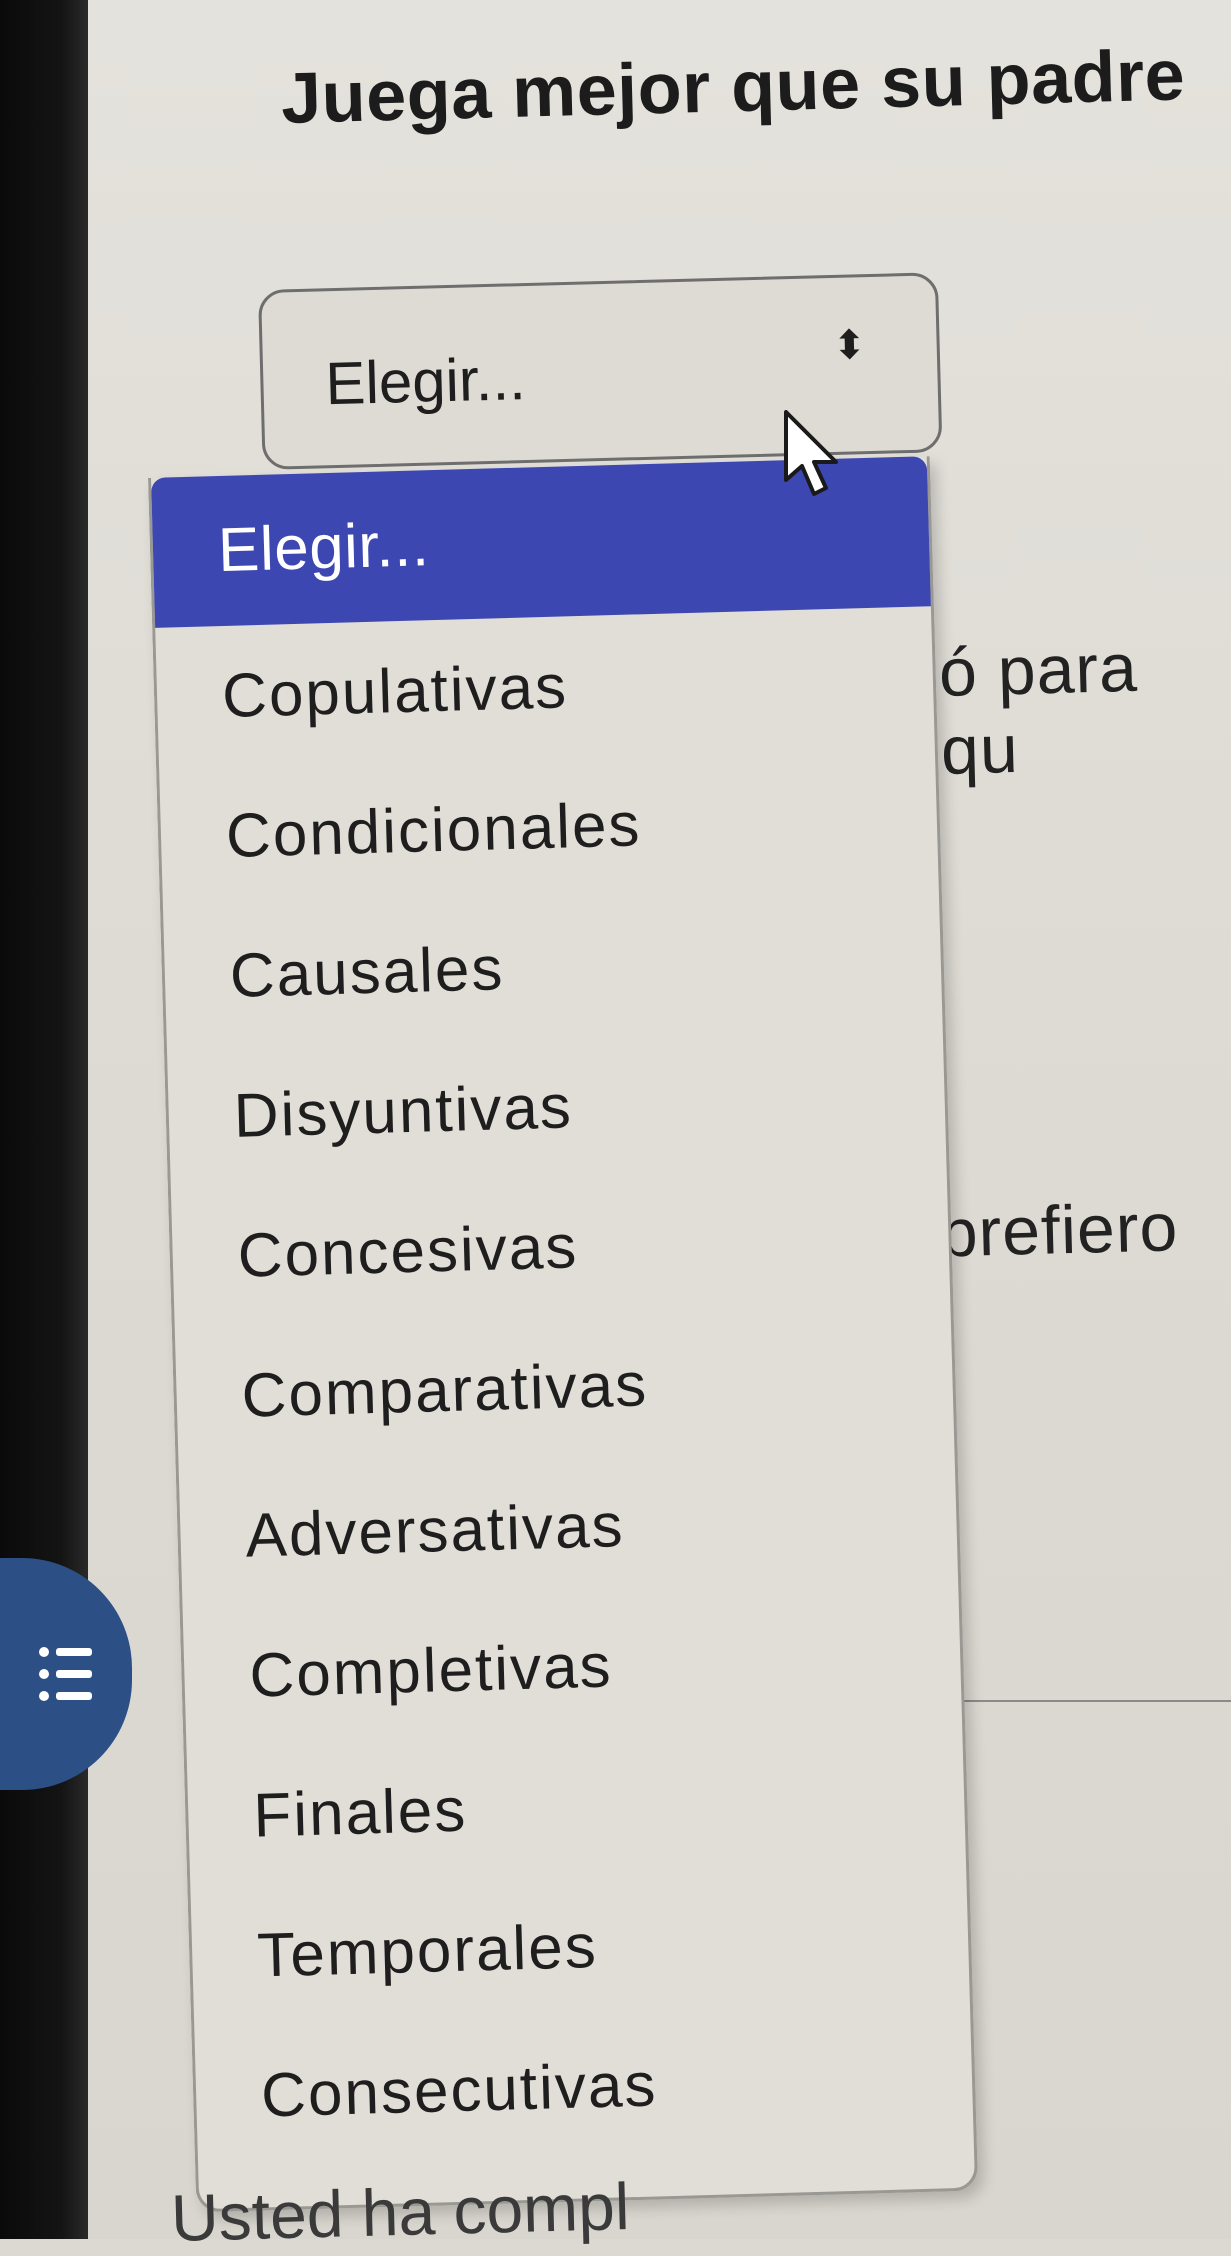 This screenshot has width=1231, height=2256. Describe the element at coordinates (576, 1808) in the screenshot. I see `option-finales: Finales` at that location.